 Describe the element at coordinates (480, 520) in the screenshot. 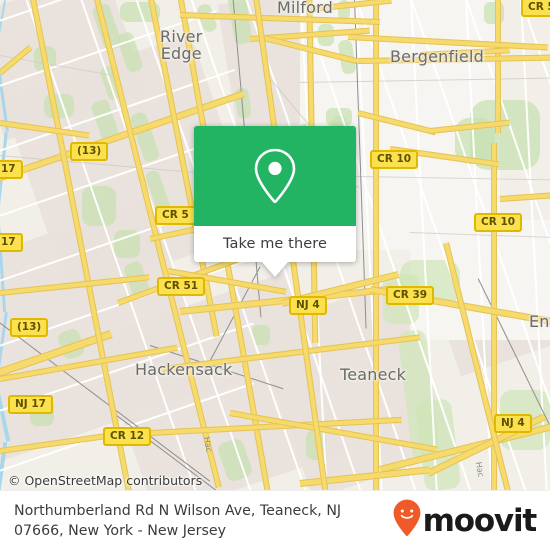

I see `moovit-wordmark: moovit` at that location.